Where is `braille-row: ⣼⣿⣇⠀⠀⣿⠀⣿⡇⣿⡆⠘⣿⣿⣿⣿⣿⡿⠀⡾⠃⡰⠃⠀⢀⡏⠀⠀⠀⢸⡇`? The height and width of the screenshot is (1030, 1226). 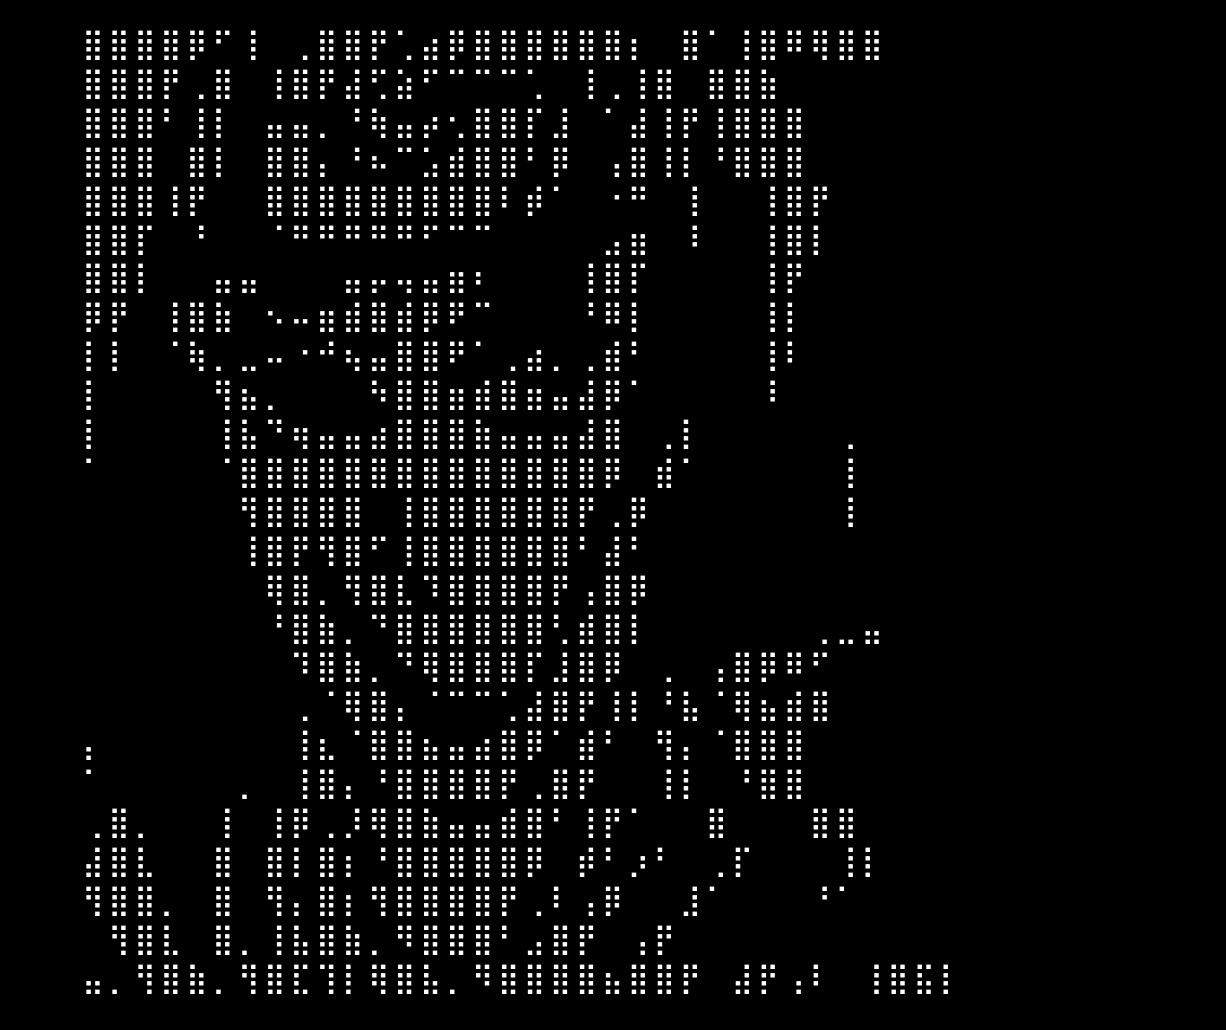 braille-row: ⣼⣿⣇⠀⠀⣿⠀⣿⡇⣿⡆⠘⣿⣿⣿⣿⣿⡿⠀⡾⠃⡰⠃⠀⢀⡏⠀⠀⠀⢸⡇ is located at coordinates (485, 861).